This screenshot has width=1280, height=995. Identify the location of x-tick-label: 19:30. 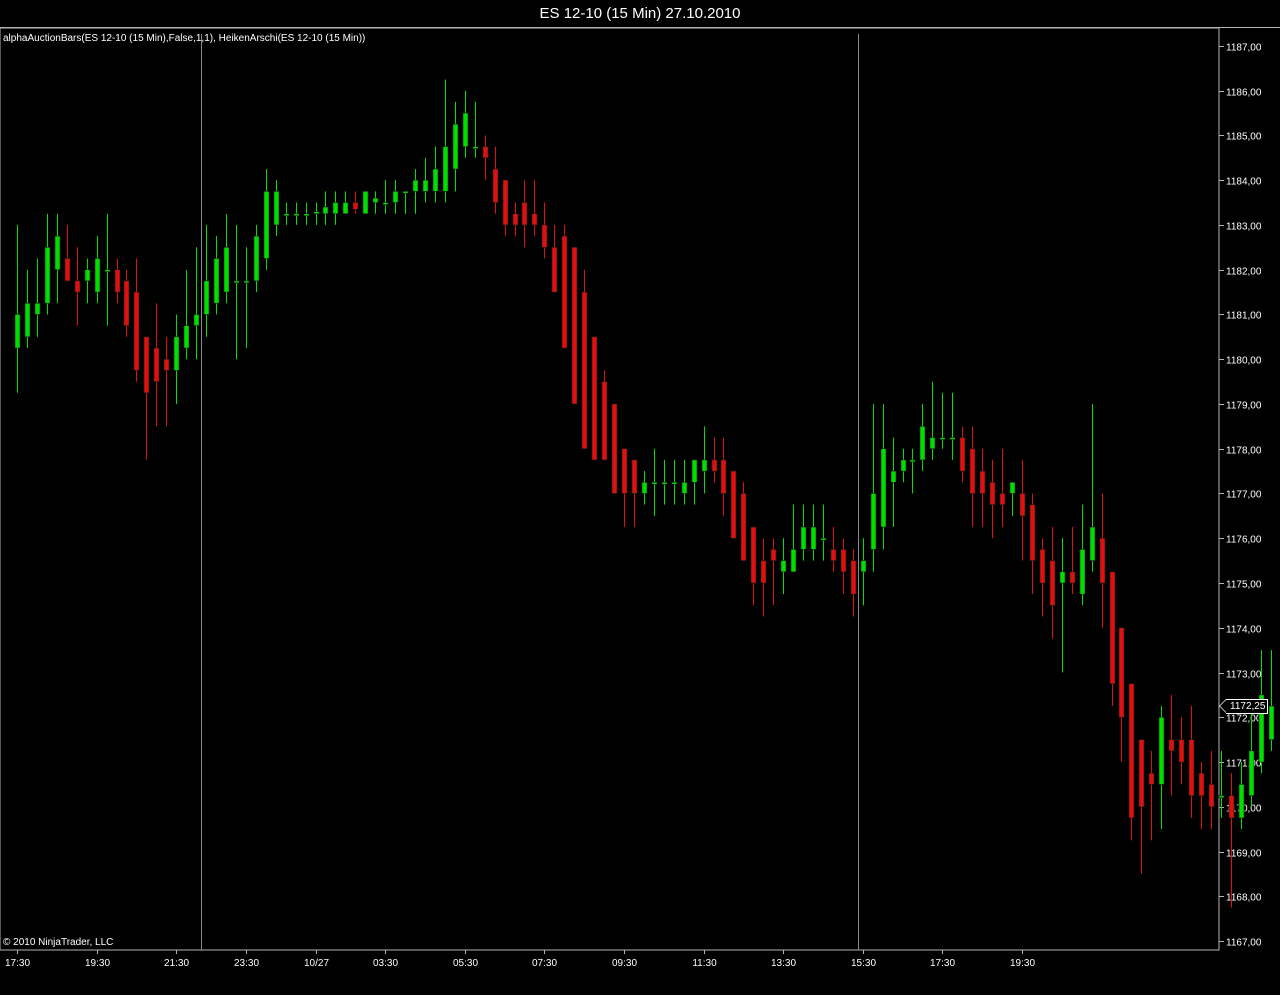
(97, 963).